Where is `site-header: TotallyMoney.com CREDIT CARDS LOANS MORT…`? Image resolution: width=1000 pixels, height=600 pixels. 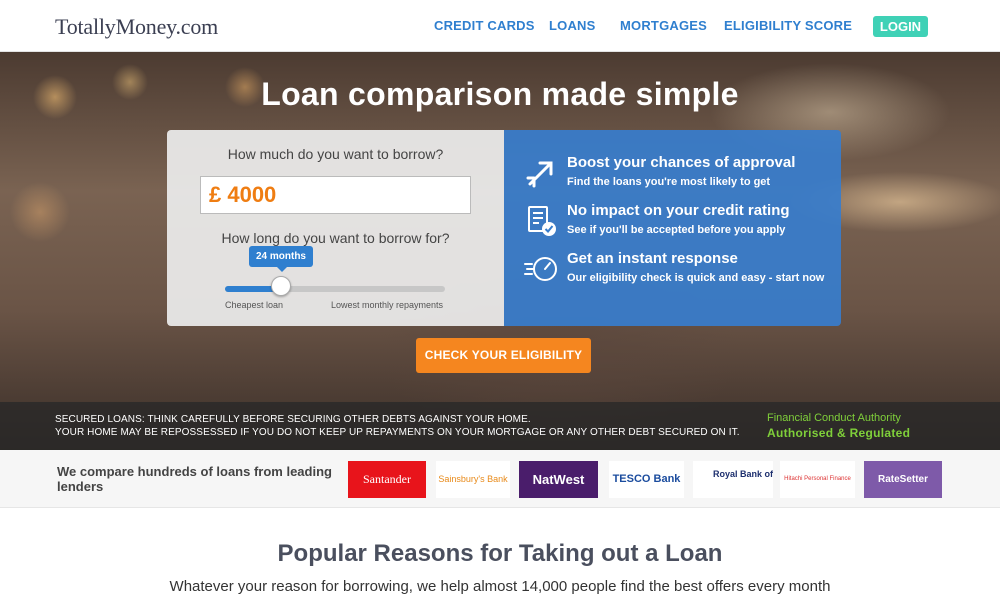
site-header: TotallyMoney.com CREDIT CARDS LOANS MORT… is located at coordinates (500, 26).